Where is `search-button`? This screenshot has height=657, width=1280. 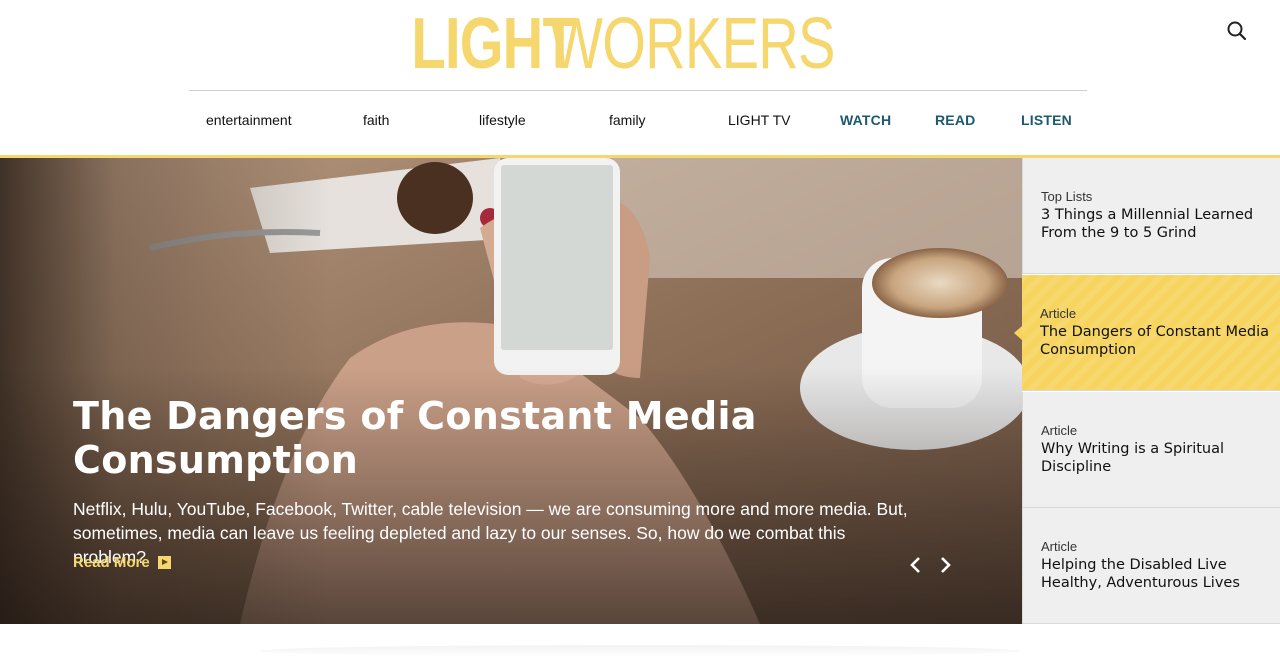
search-button is located at coordinates (1237, 31).